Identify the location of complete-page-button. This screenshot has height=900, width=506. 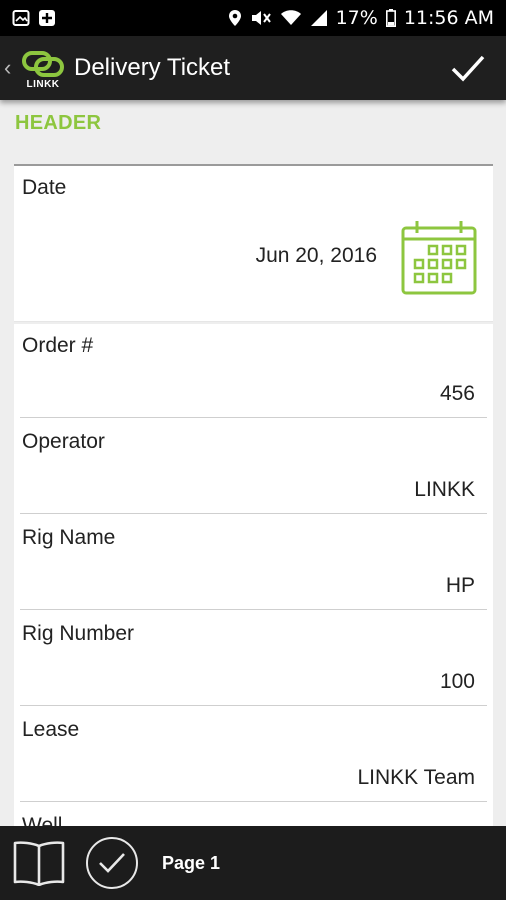
(112, 863).